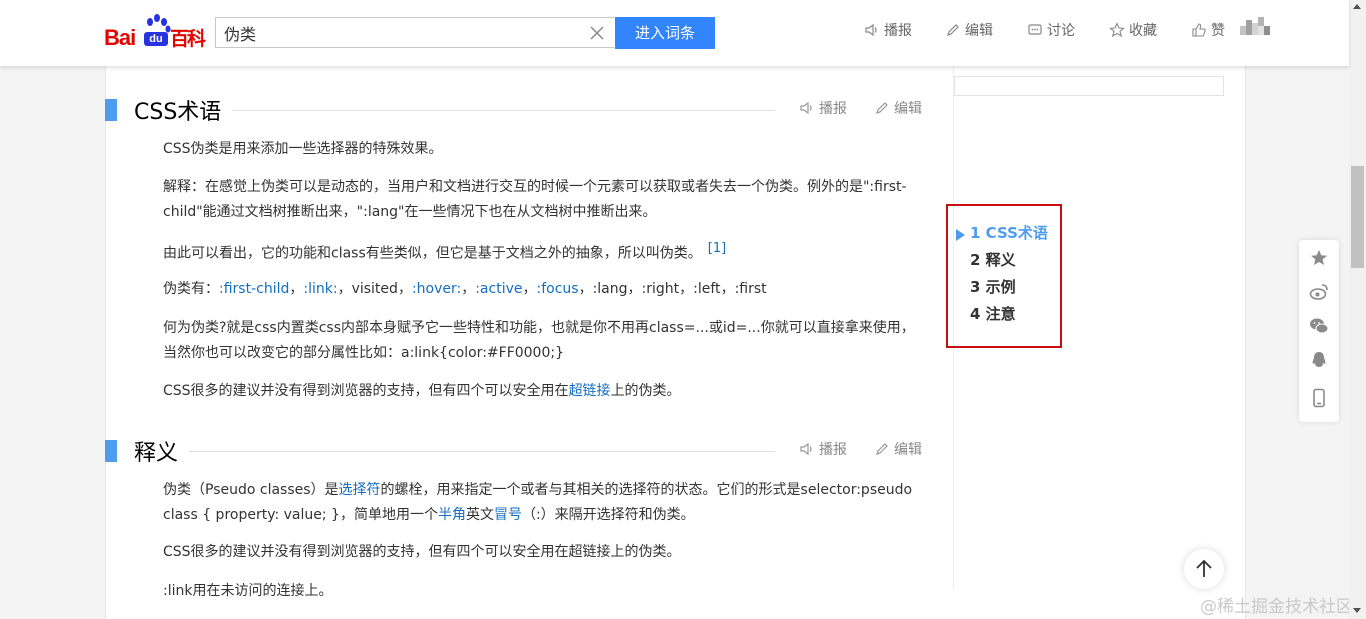 This screenshot has height=619, width=1366. I want to click on paragraph-text: CSS很多的建议并没有得到浏览器的支持，但有四个可以安全用在超链接上的伪类。, so click(422, 552).